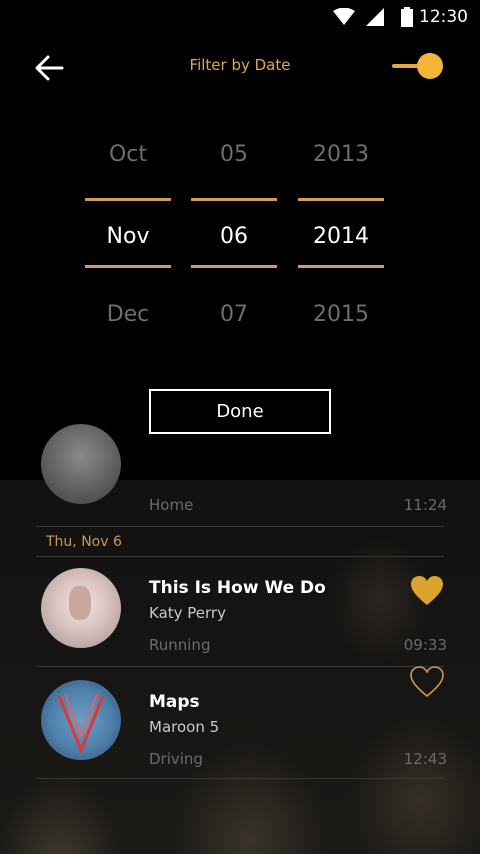 The width and height of the screenshot is (480, 854). Describe the element at coordinates (174, 702) in the screenshot. I see `song-title: Maps` at that location.